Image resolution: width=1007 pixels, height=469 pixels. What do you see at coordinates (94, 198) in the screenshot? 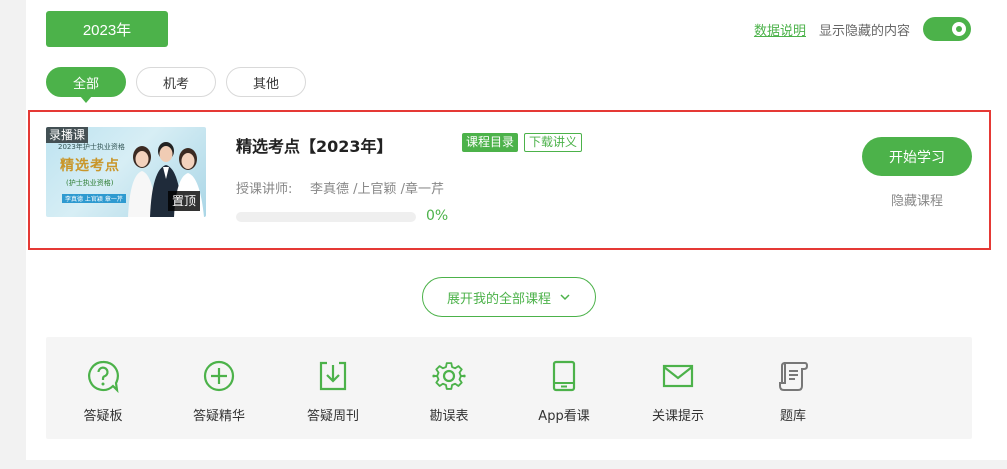
I see `thumb-teachers-strip: 李真德 上官颖 章一芹` at bounding box center [94, 198].